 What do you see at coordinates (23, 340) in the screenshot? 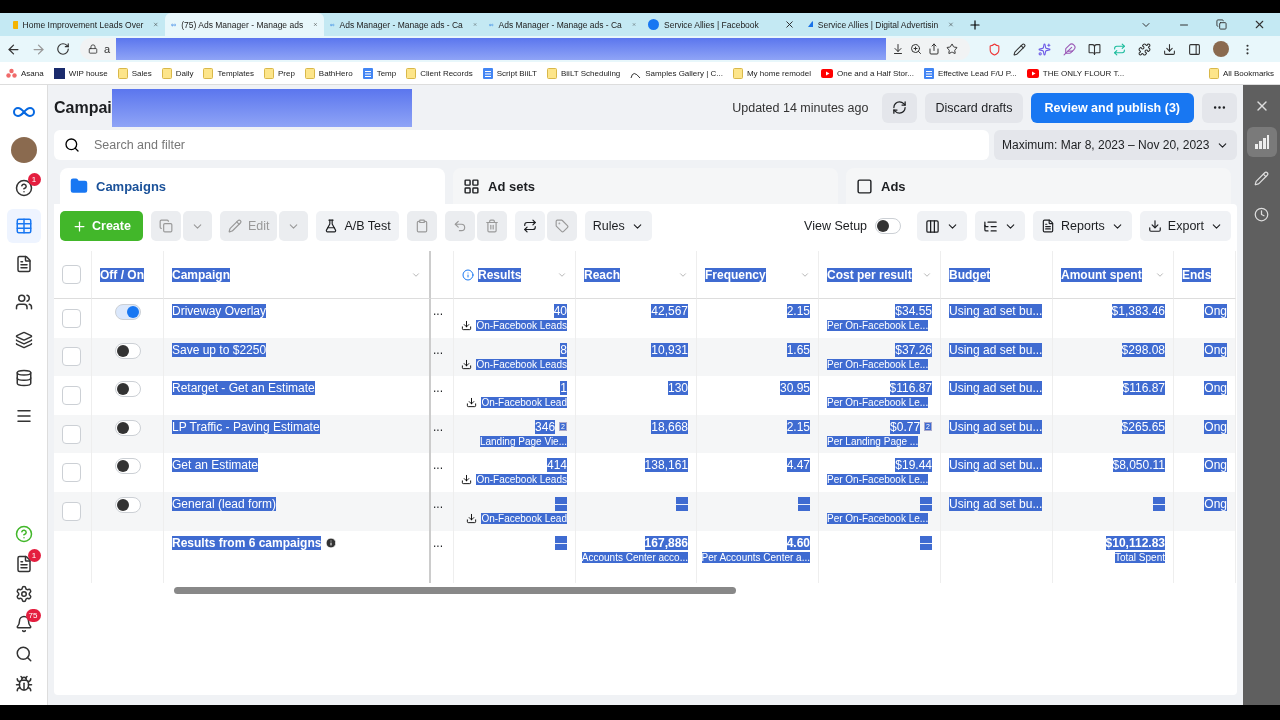
I see `catalog-icon` at bounding box center [23, 340].